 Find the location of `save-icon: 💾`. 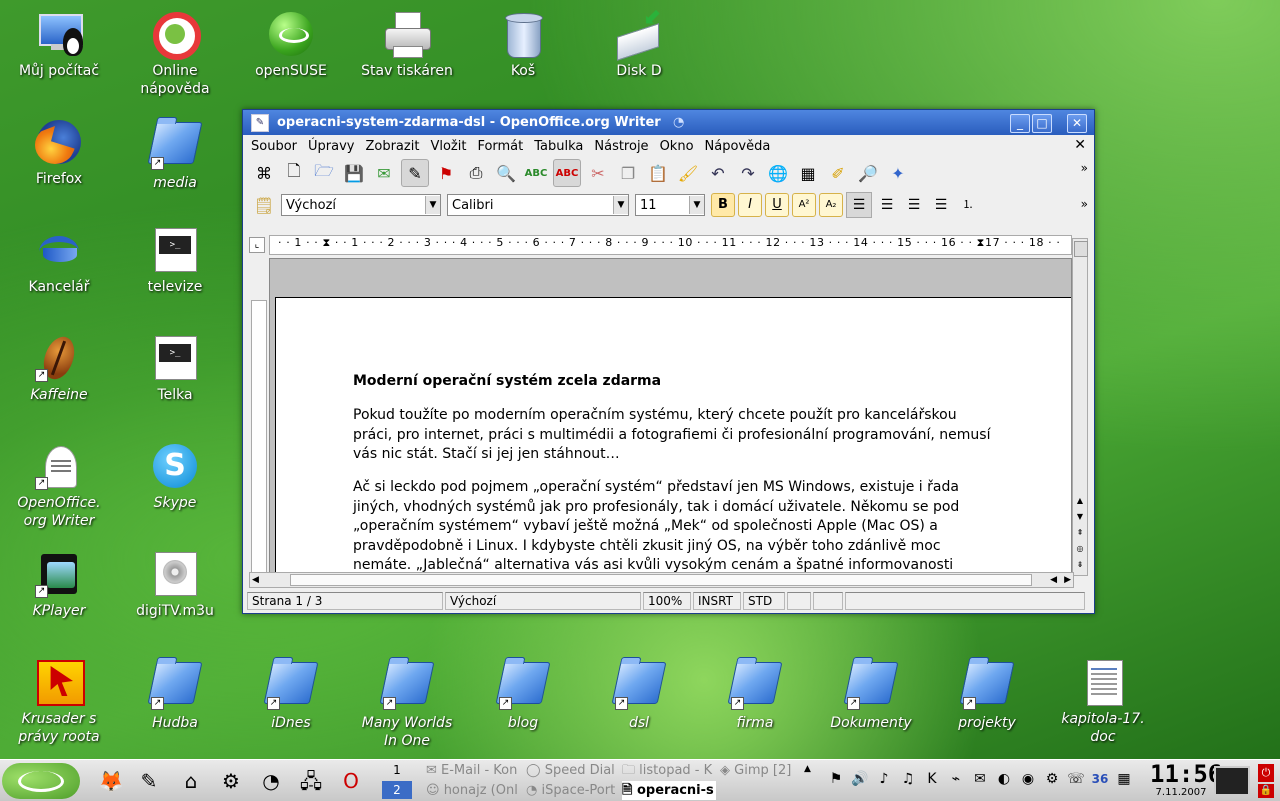

save-icon: 💾 is located at coordinates (354, 173).